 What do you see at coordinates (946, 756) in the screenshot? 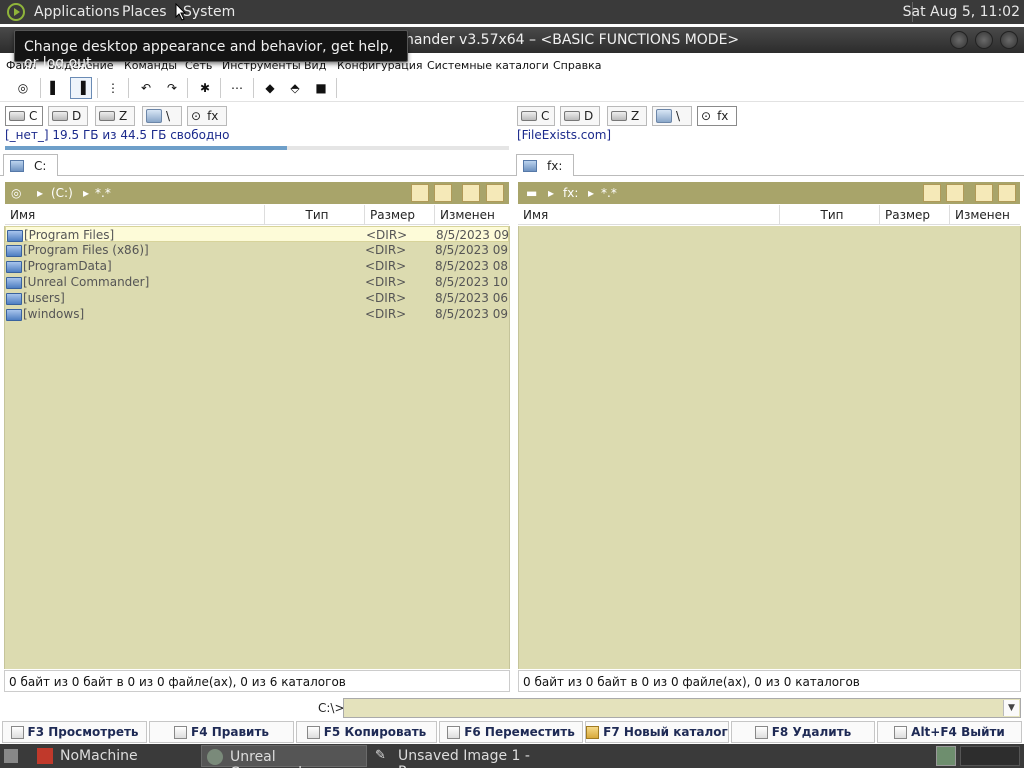
I see `workspace-switcher` at bounding box center [946, 756].